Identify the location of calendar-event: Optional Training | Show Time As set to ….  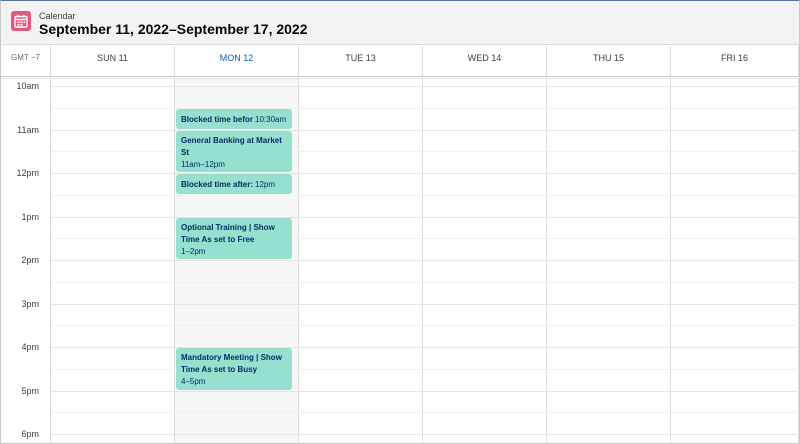
(234, 238).